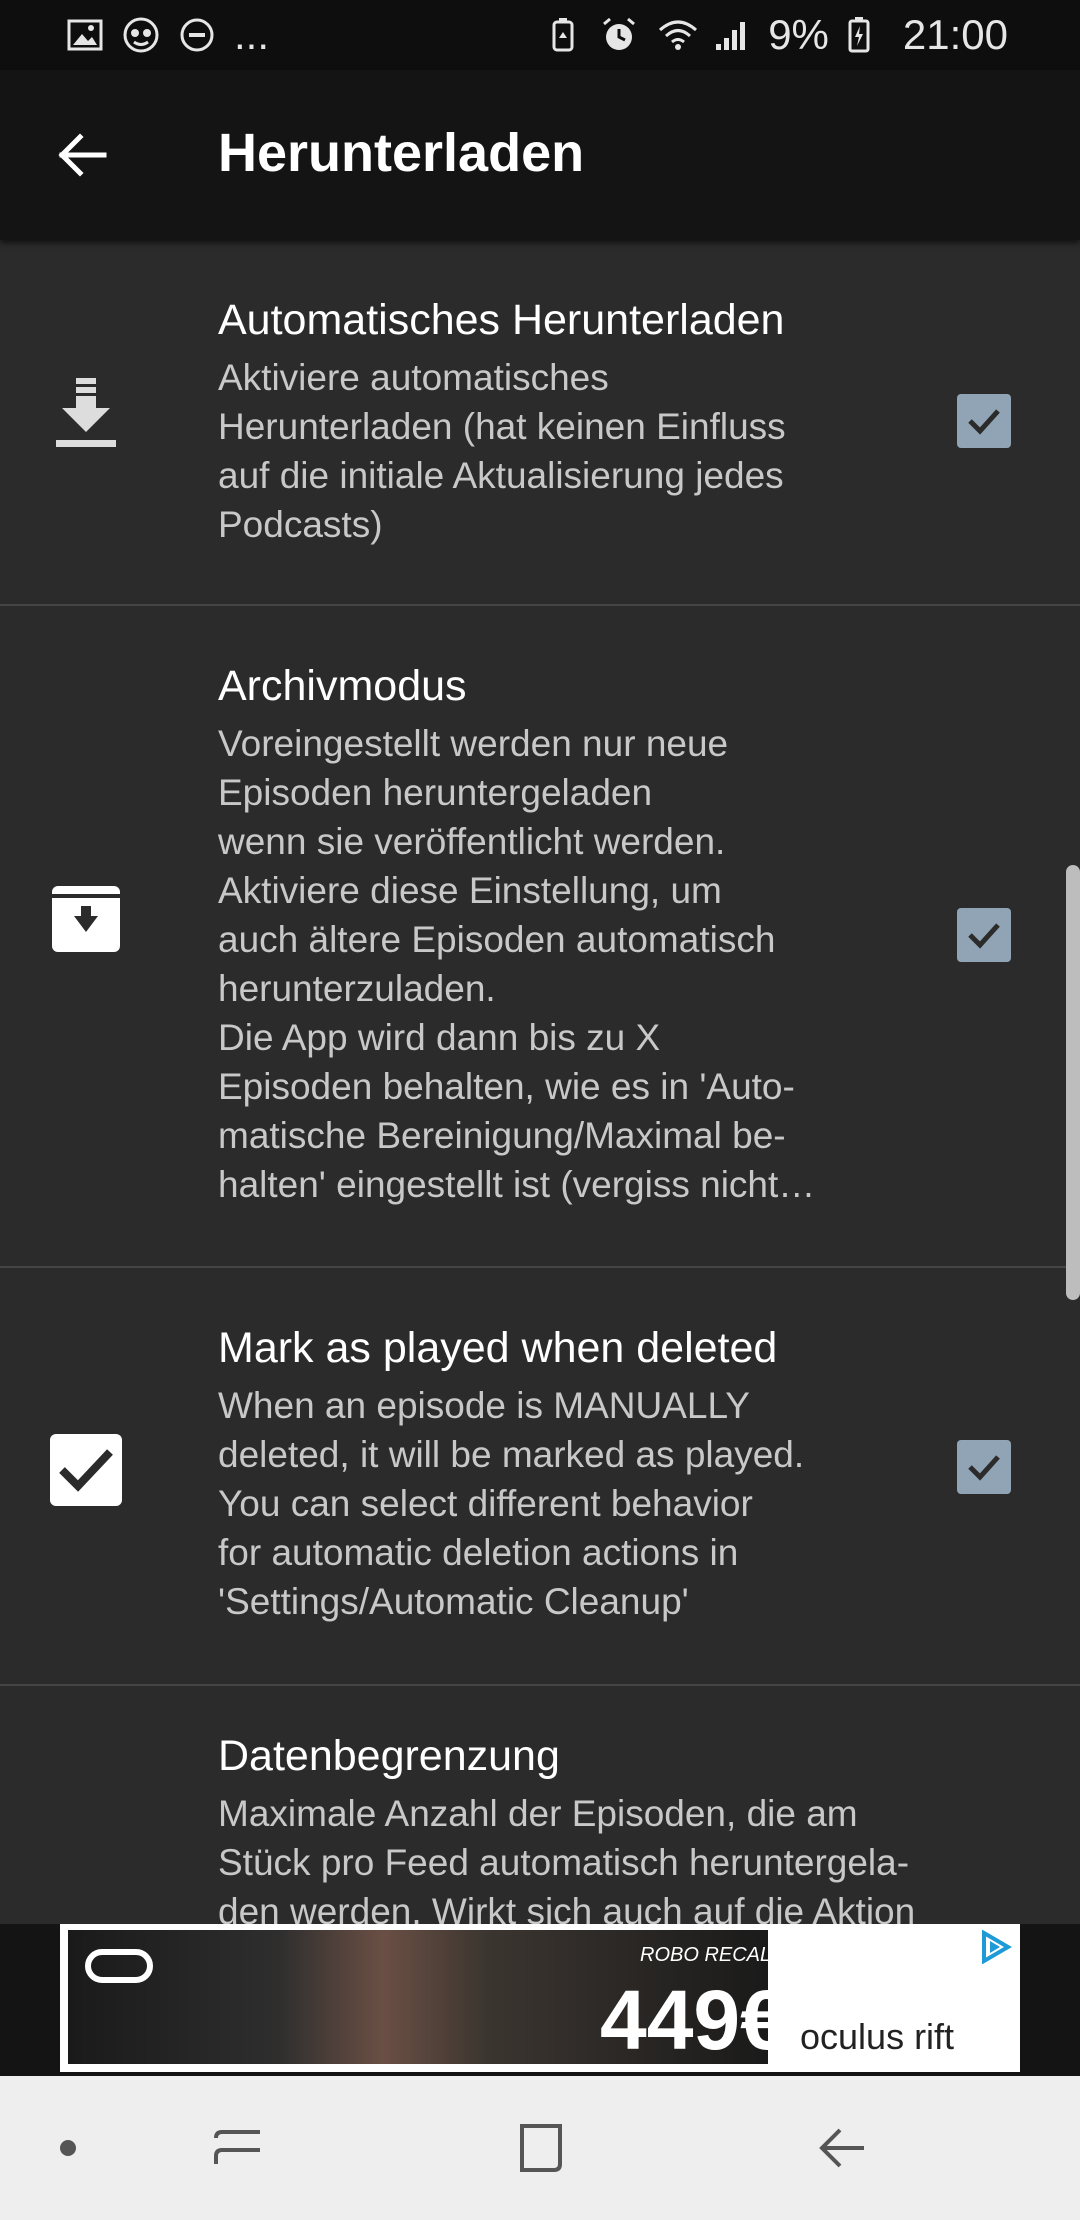  What do you see at coordinates (86, 1914) in the screenshot?
I see `data-limit-icon` at bounding box center [86, 1914].